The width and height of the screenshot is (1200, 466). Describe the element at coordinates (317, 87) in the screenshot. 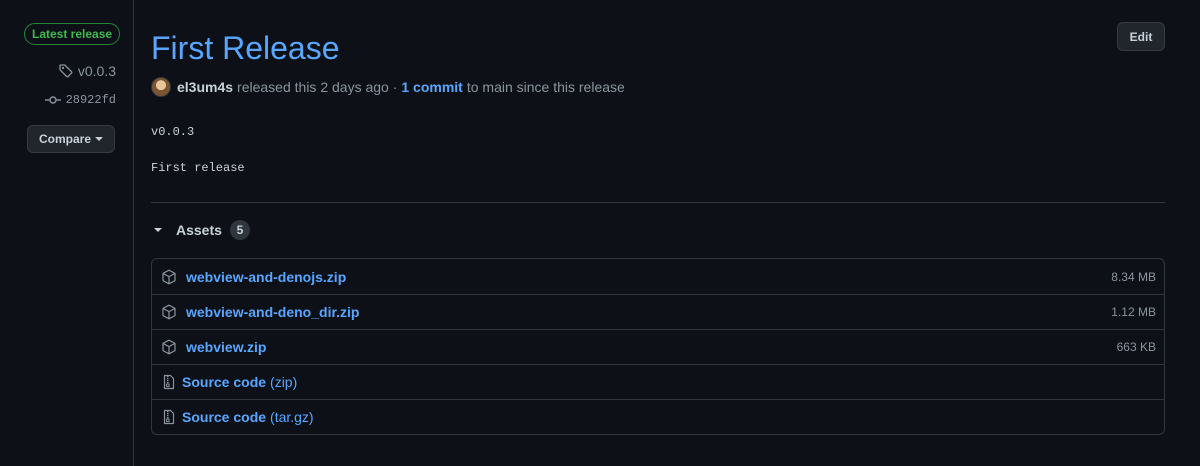

I see `released-text: released this 2 days ago ·` at that location.